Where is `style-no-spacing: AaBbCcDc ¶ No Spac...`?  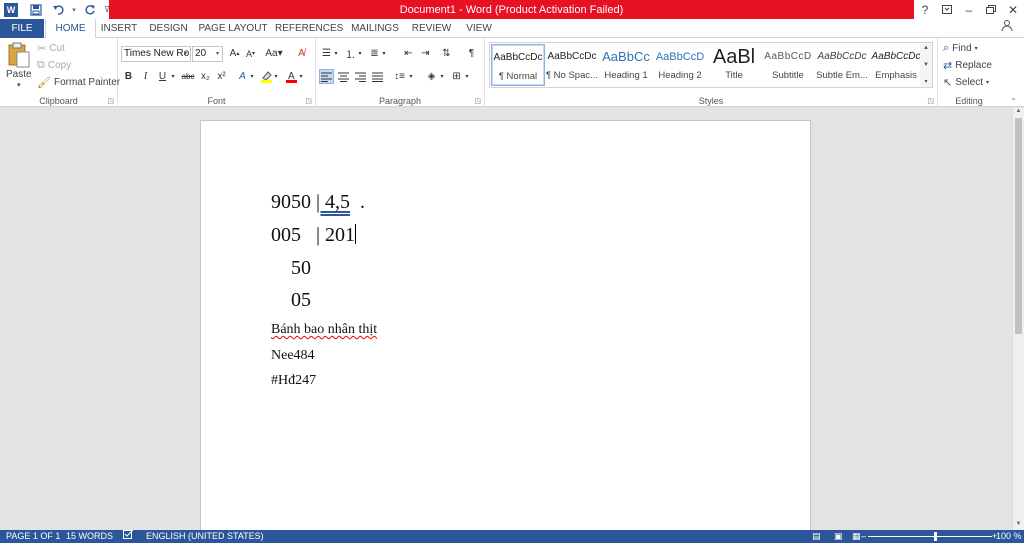 style-no-spacing: AaBbCcDc ¶ No Spac... is located at coordinates (572, 65).